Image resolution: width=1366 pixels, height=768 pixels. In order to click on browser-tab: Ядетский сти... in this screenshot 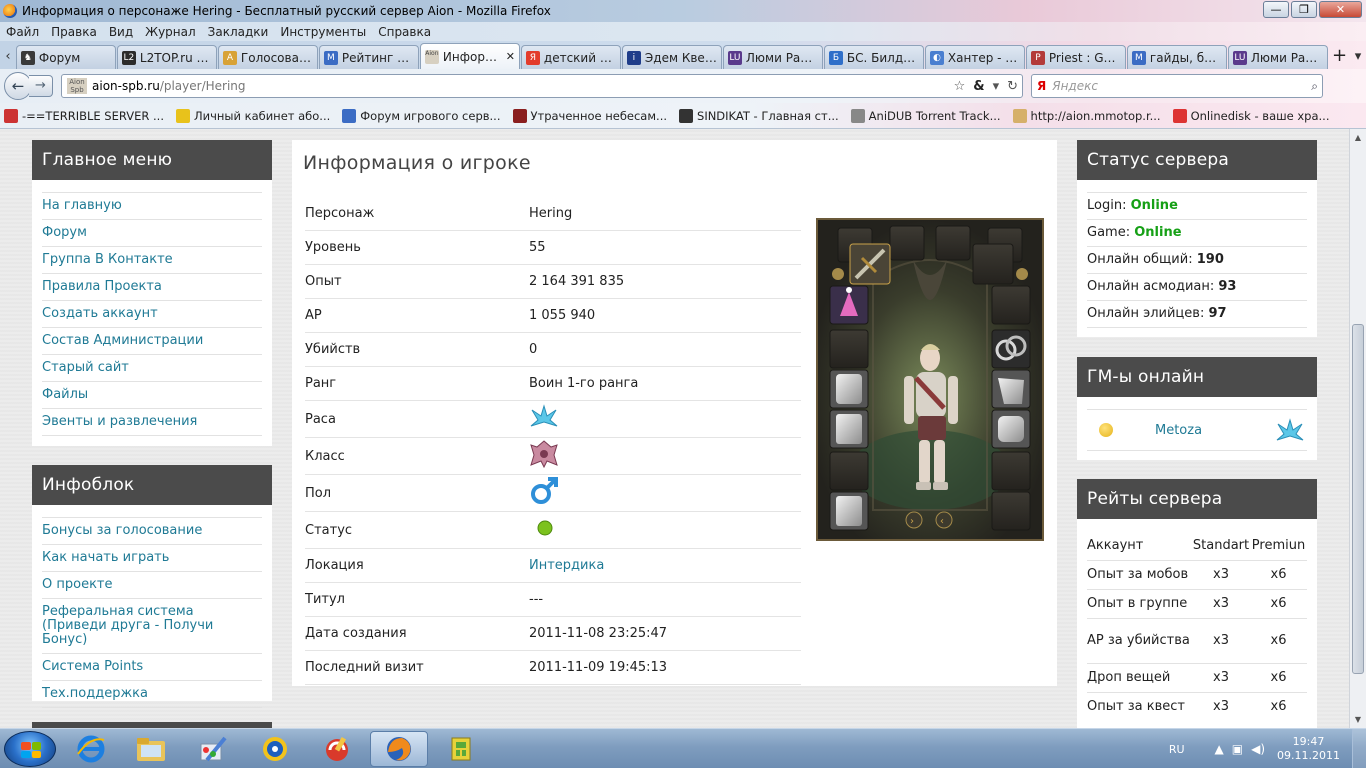, I will do `click(570, 57)`.